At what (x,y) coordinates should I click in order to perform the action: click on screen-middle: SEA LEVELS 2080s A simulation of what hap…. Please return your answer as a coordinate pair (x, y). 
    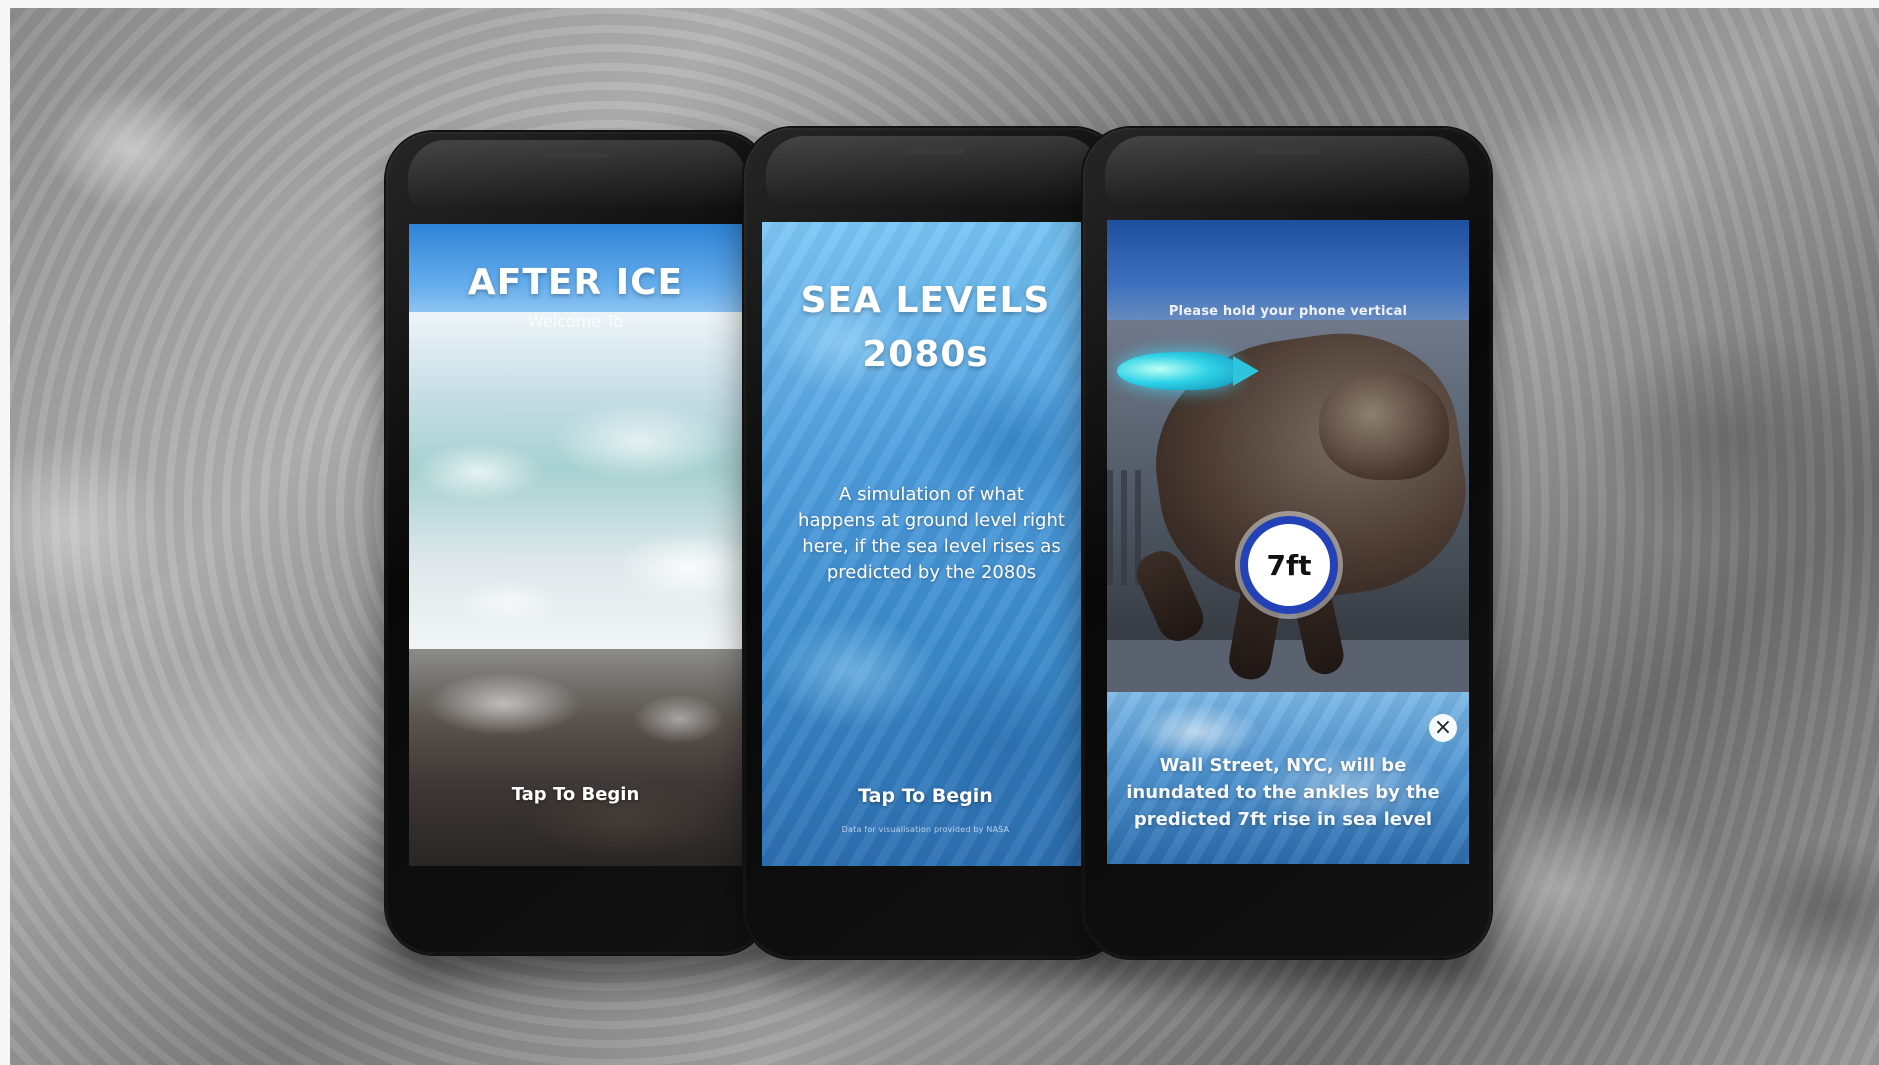
    Looking at the image, I should click on (925, 544).